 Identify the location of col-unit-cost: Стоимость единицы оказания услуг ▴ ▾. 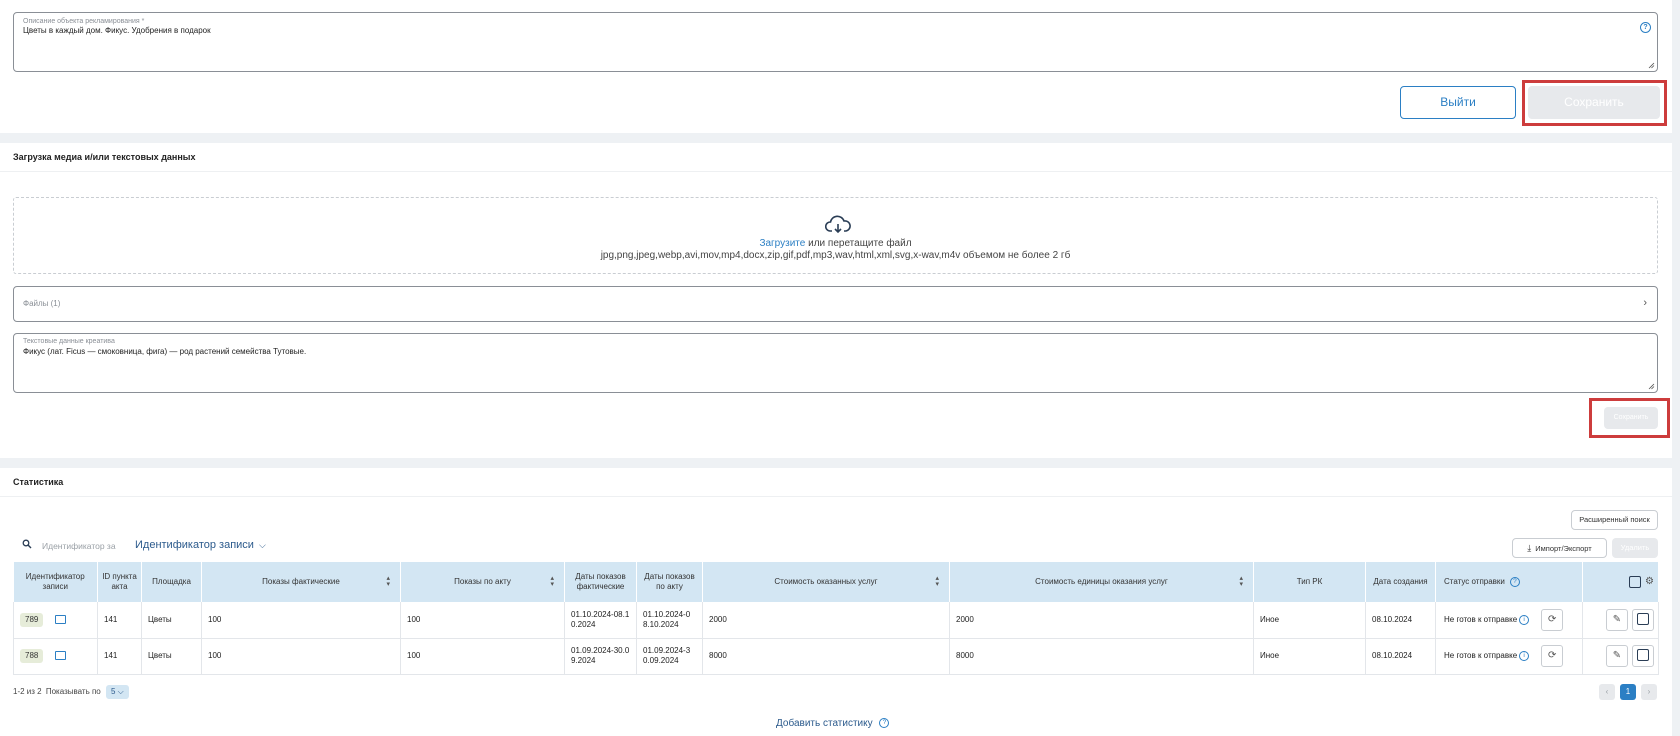
(1101, 582).